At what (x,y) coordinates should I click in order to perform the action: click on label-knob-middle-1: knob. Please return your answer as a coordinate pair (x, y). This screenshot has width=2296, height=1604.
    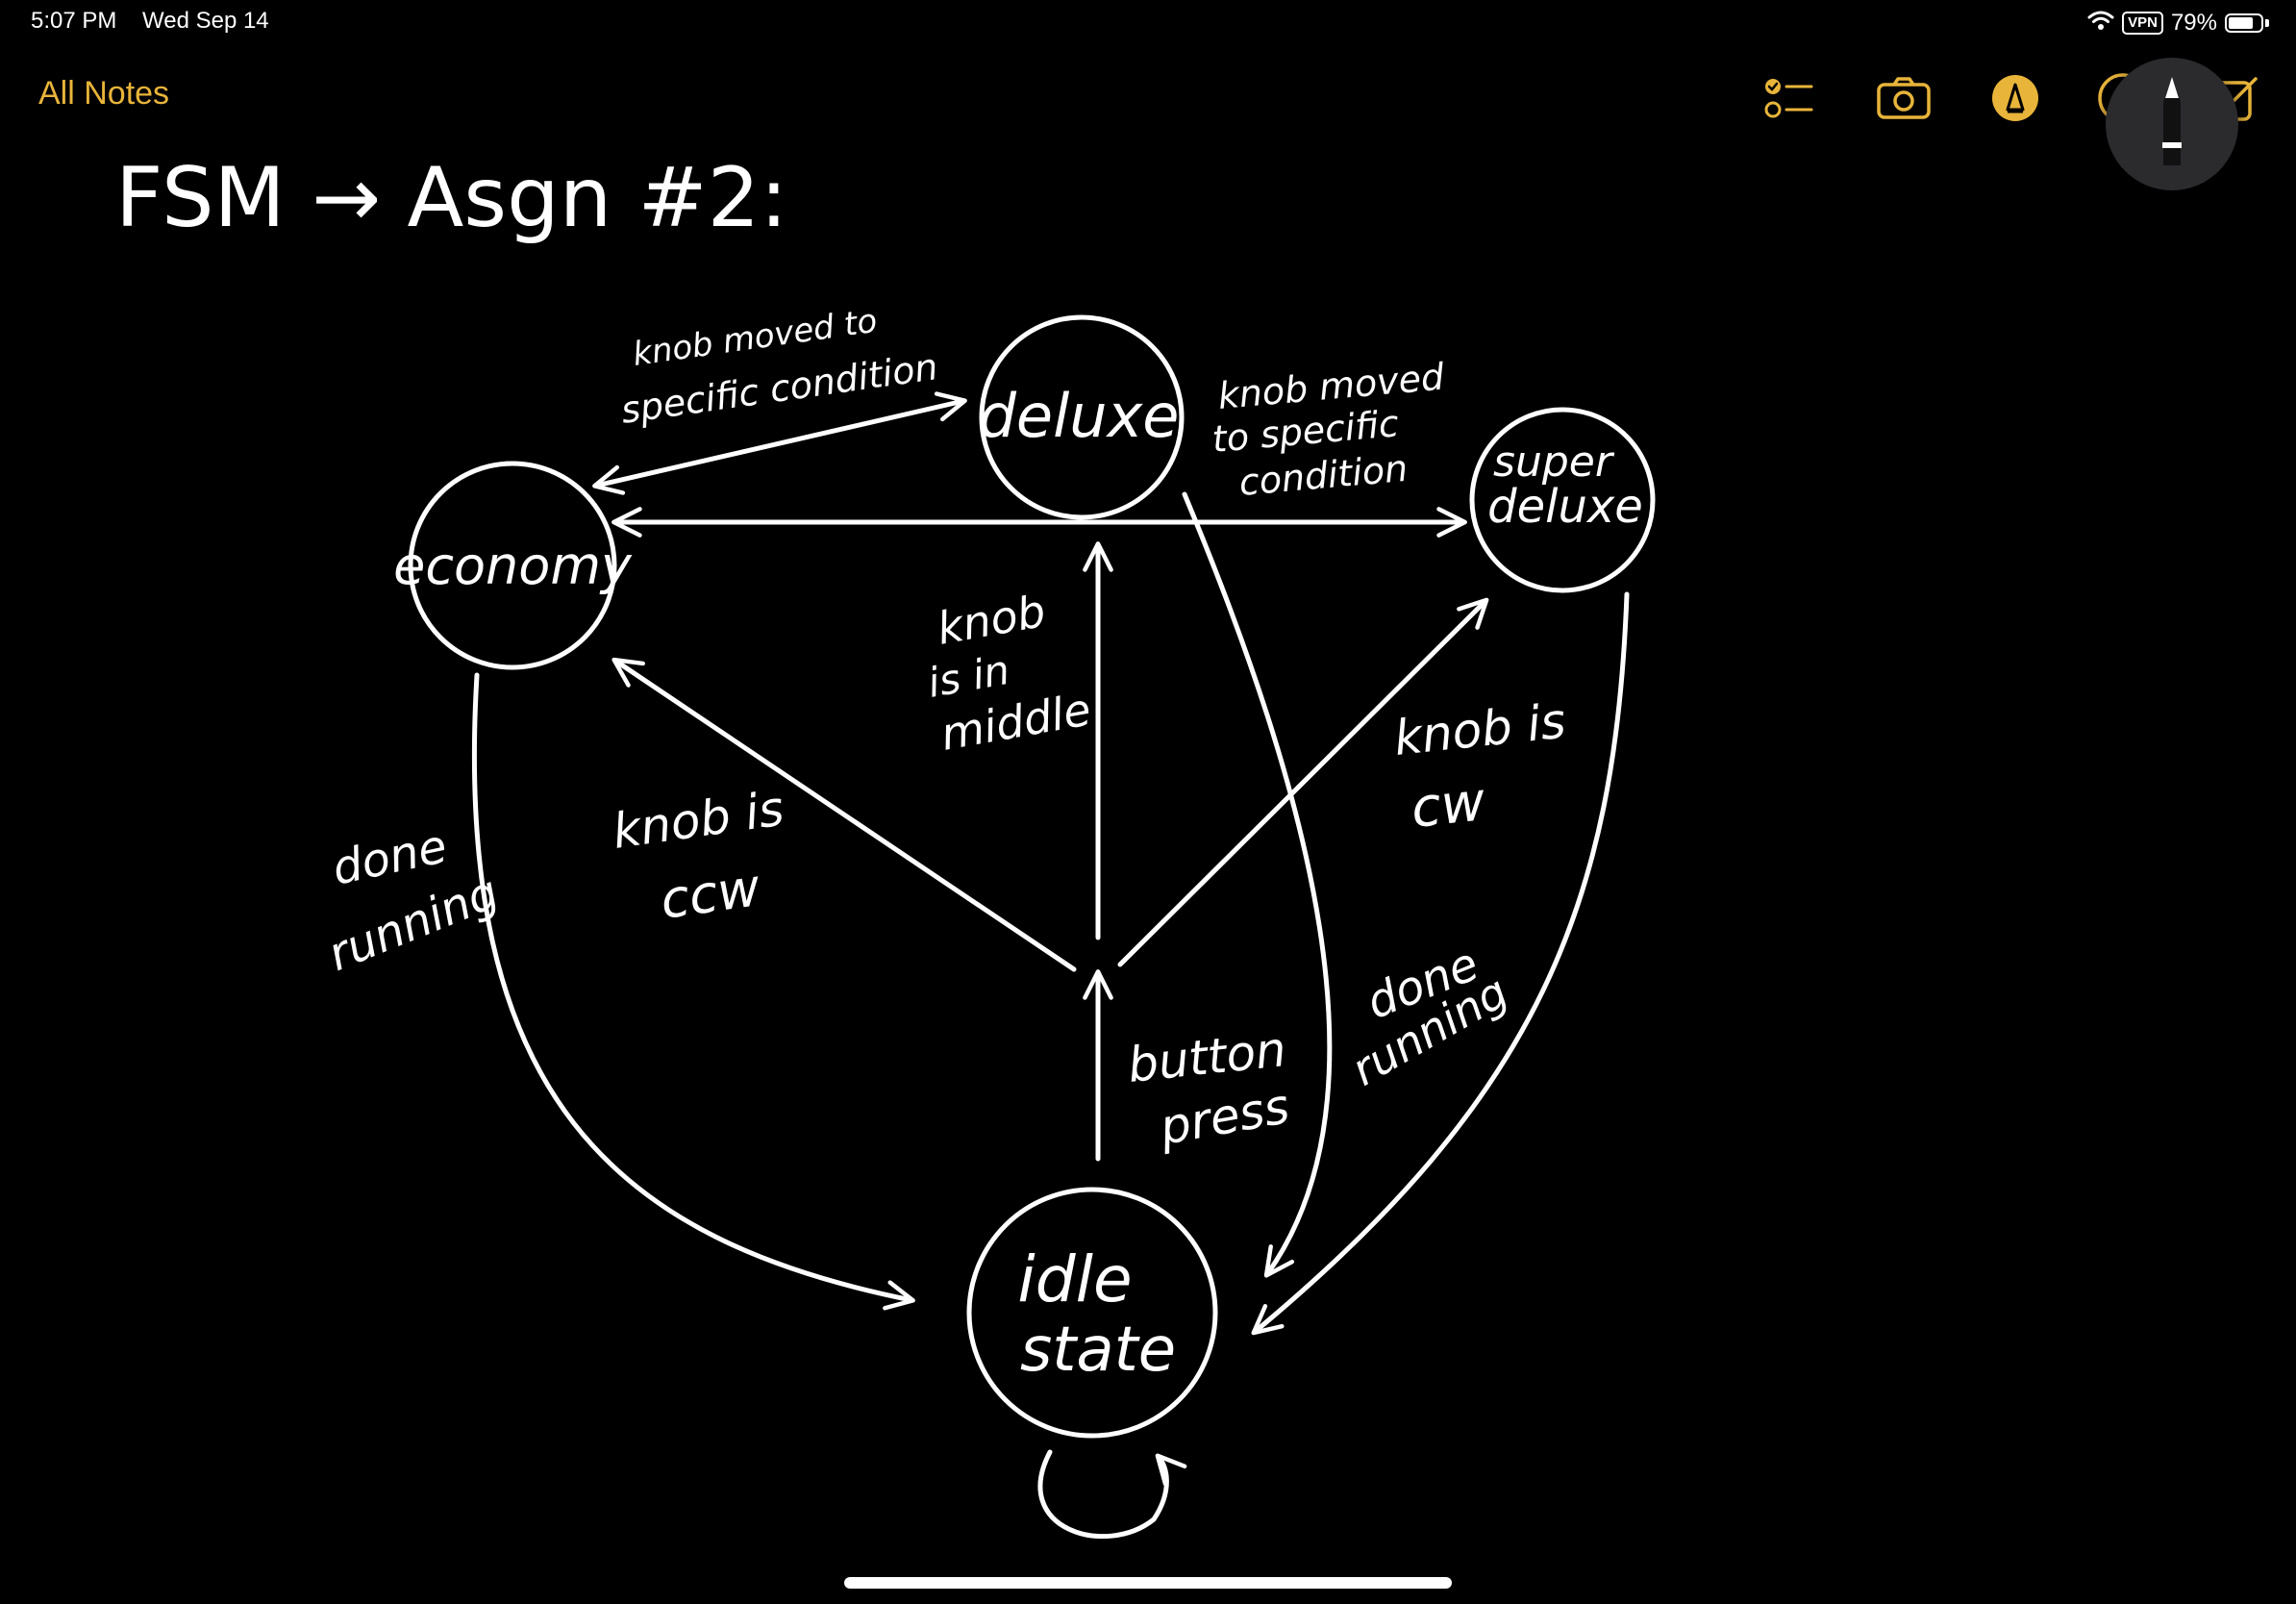
    Looking at the image, I should click on (992, 620).